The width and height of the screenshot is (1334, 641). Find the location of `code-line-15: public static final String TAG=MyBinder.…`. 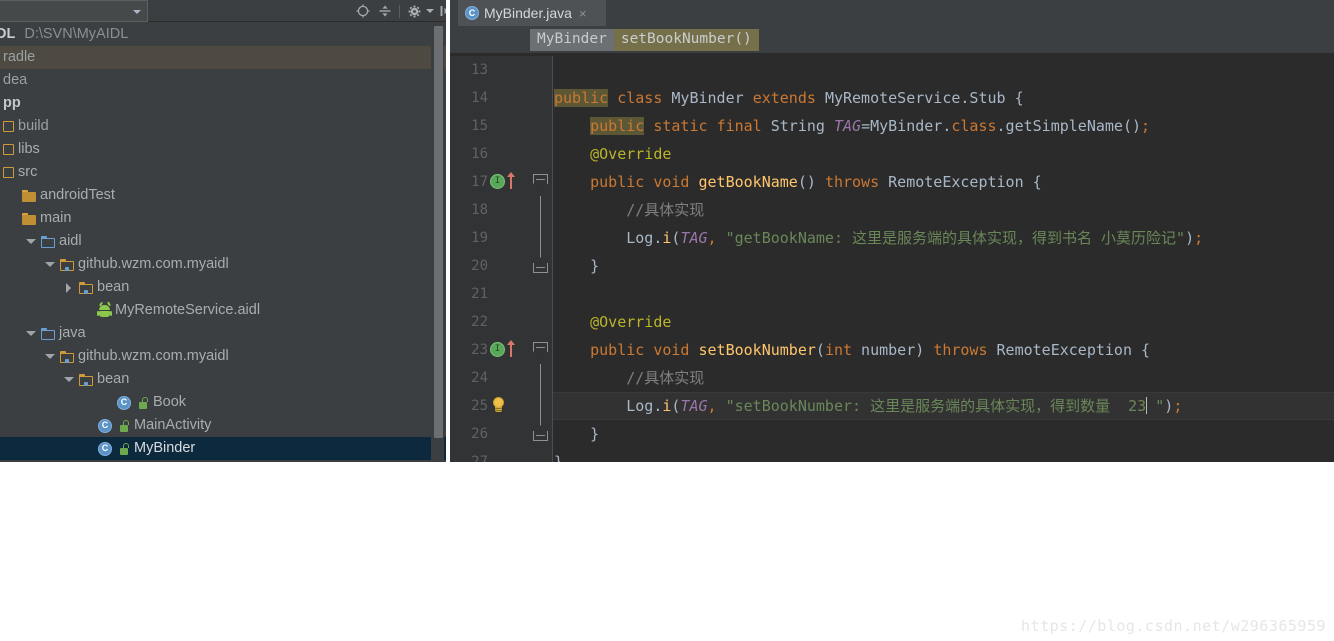

code-line-15: public static final String TAG=MyBinder.… is located at coordinates (852, 126).